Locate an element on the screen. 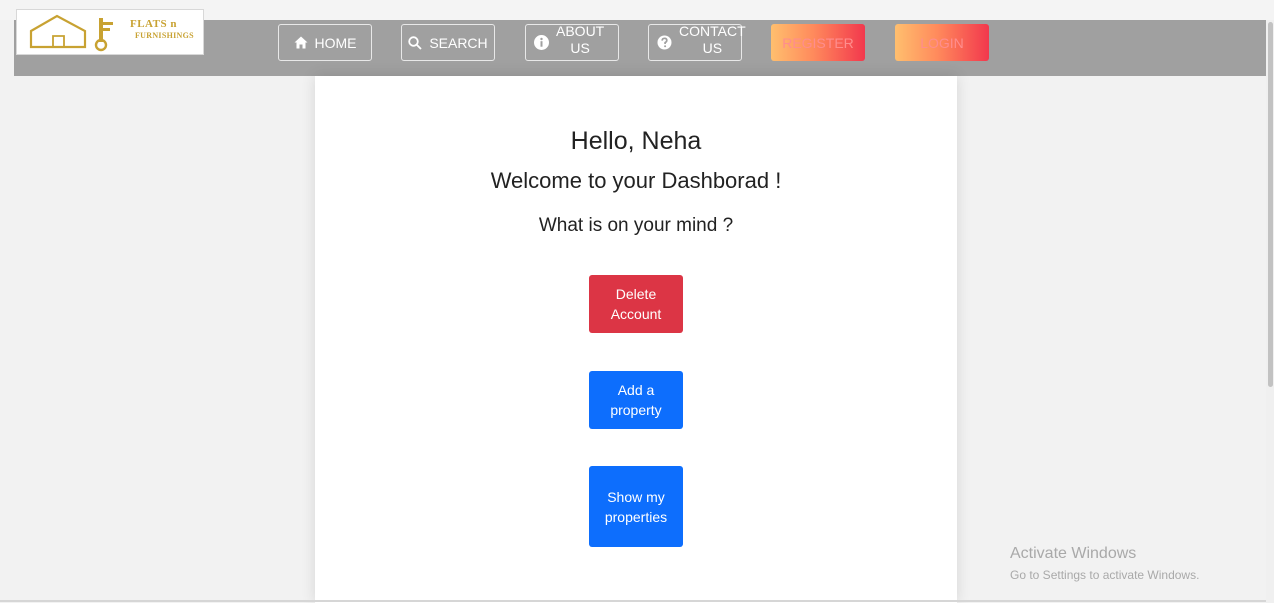 This screenshot has height=603, width=1274. scrollbar-thumb is located at coordinates (1270, 204).